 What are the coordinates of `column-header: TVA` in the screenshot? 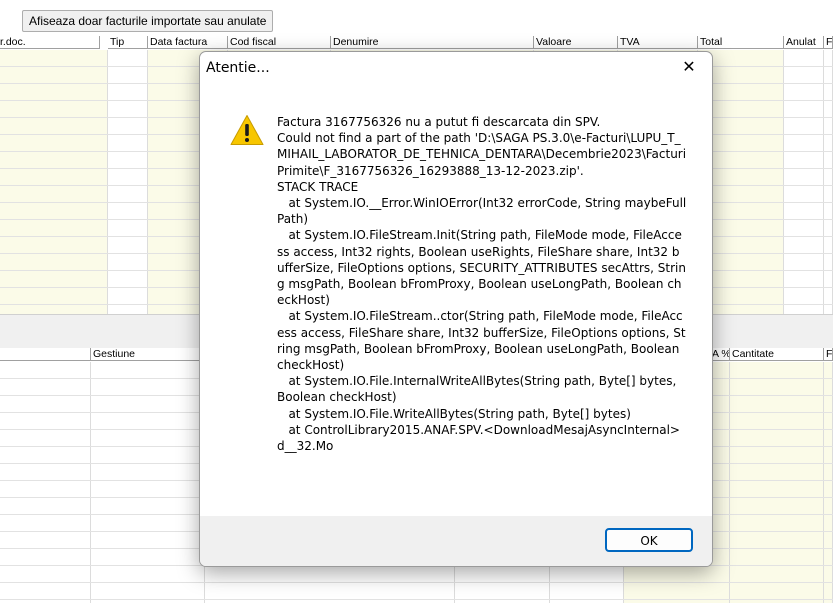 It's located at (658, 42).